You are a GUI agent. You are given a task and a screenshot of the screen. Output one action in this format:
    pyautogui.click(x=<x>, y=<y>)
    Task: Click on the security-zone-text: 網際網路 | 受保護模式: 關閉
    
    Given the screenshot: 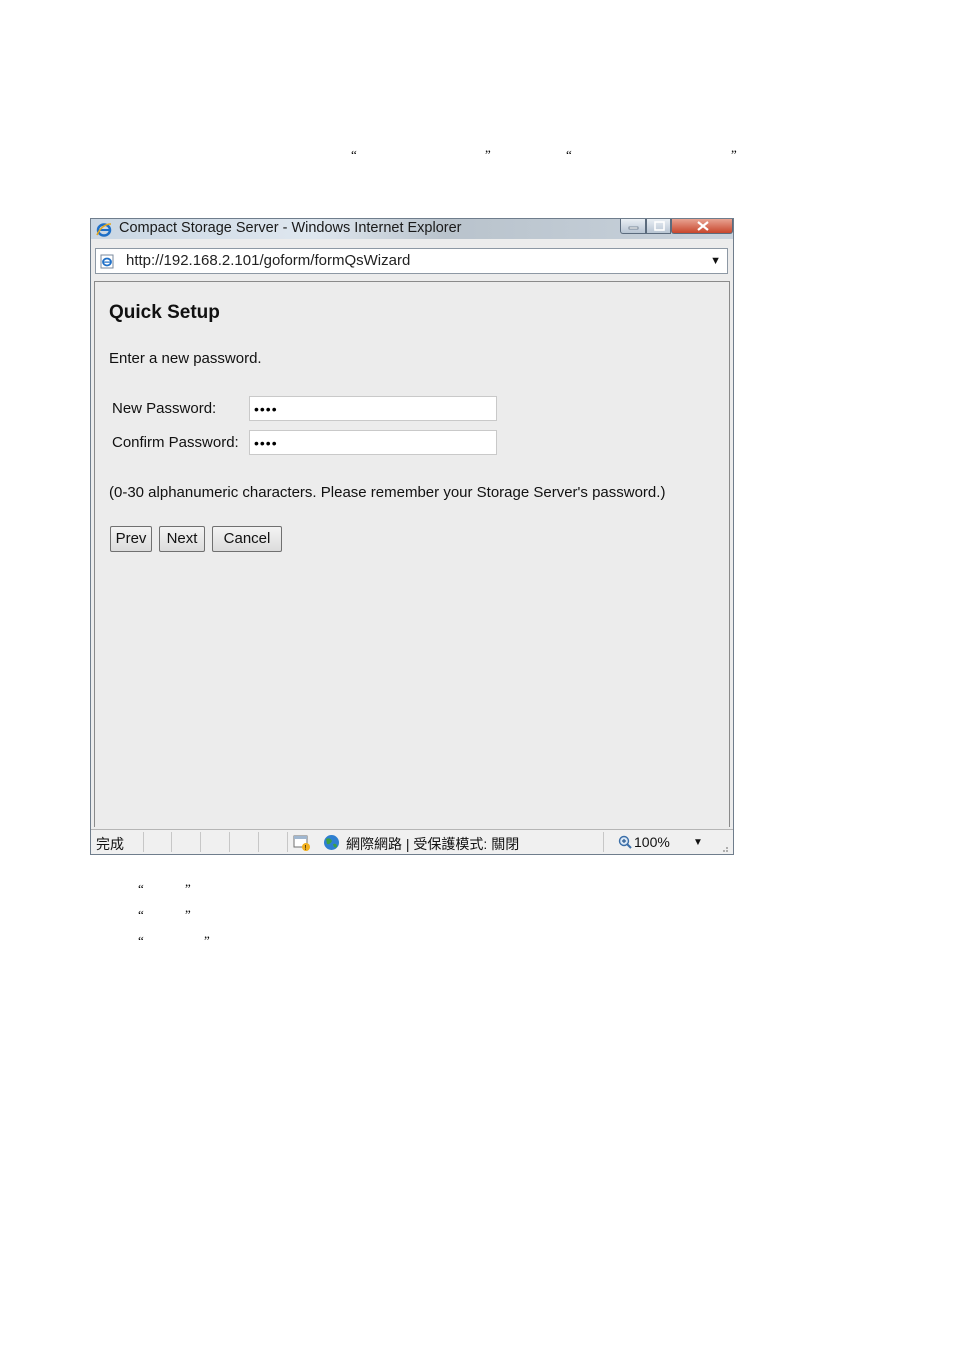 What is the action you would take?
    pyautogui.click(x=433, y=844)
    